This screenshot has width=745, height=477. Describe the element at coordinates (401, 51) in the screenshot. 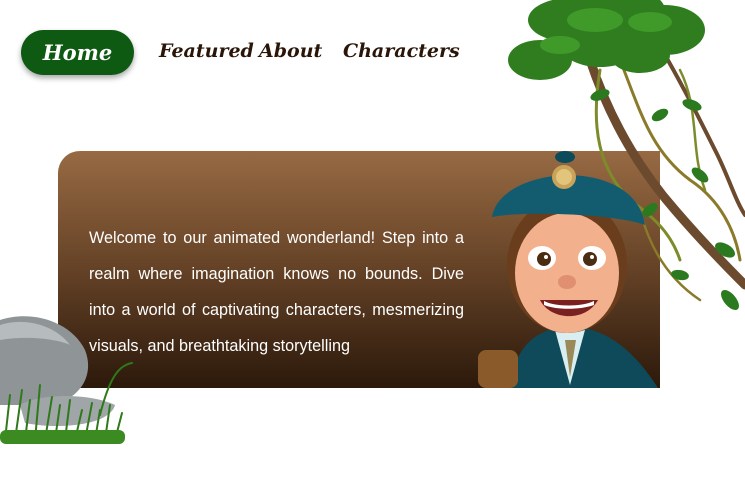

I see `nav-characters-link: Characters` at that location.